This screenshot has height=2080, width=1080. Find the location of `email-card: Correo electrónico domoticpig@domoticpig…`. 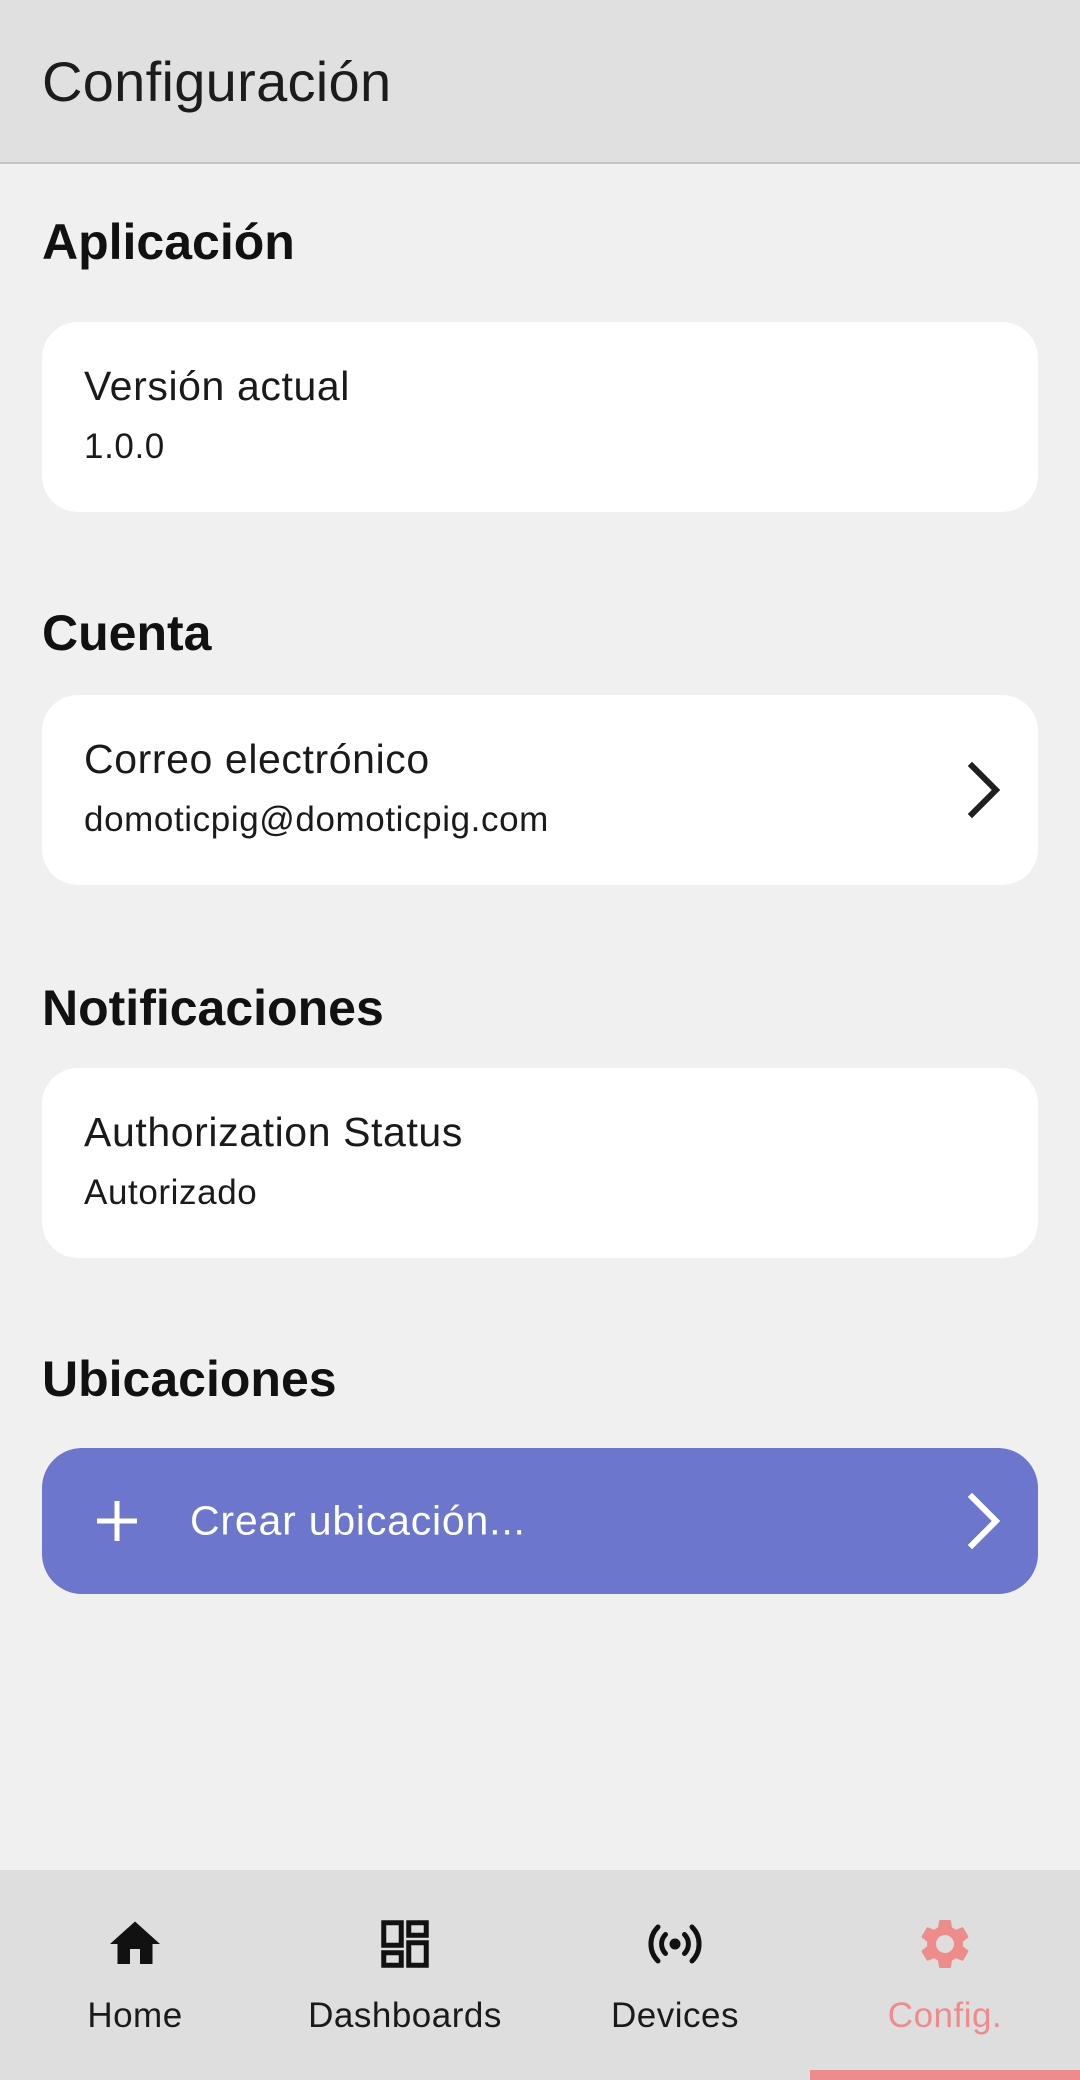

email-card: Correo electrónico domoticpig@domoticpig… is located at coordinates (540, 790).